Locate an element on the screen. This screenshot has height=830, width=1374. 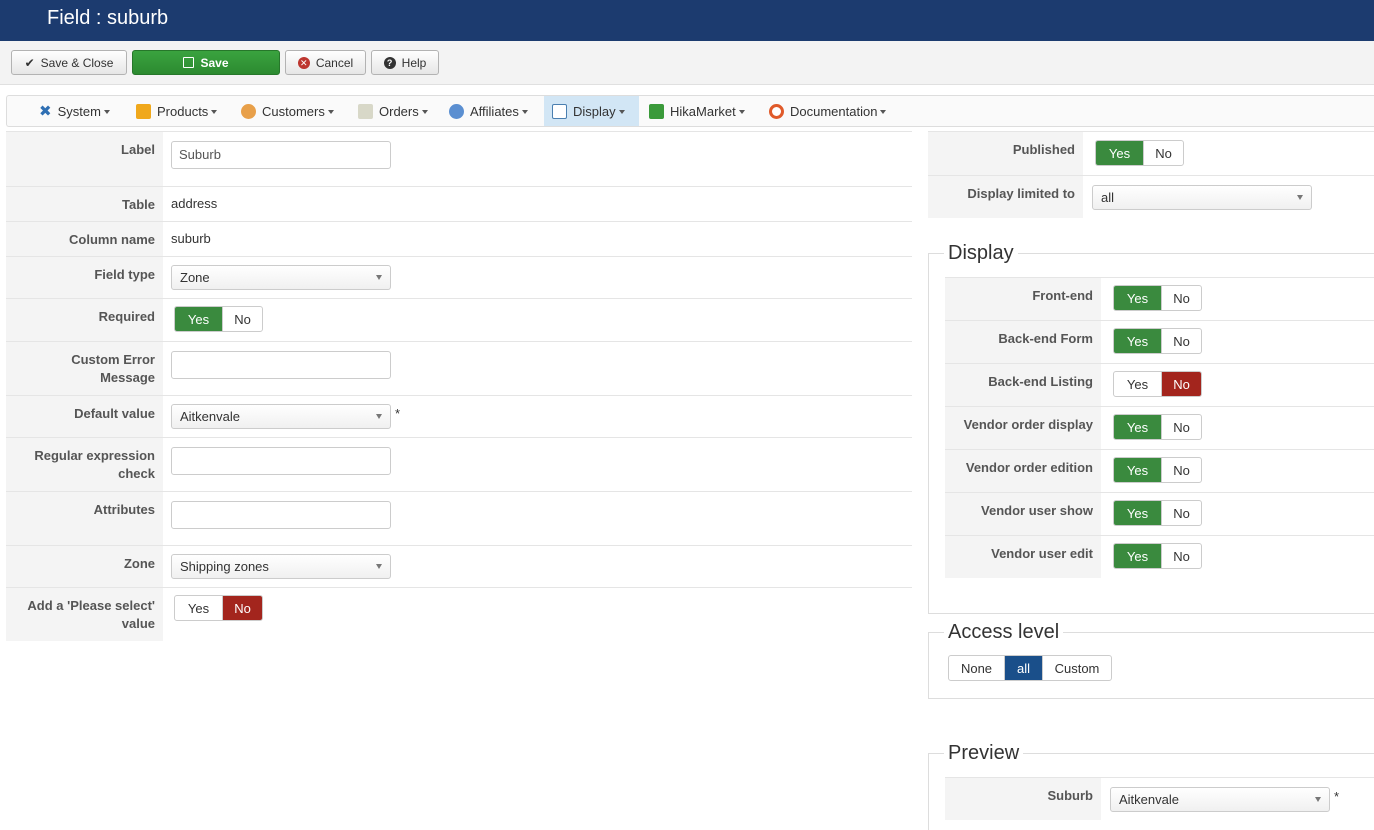
menu-affiliates: Affiliates is located at coordinates (488, 111).